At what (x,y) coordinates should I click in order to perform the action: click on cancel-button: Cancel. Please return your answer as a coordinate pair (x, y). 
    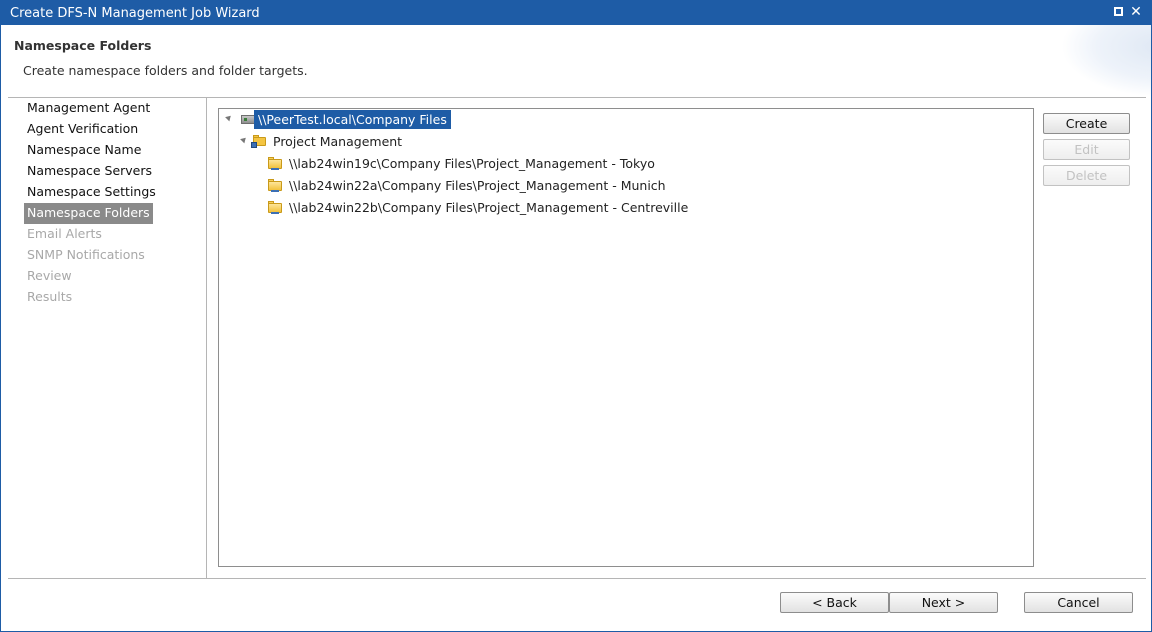
    Looking at the image, I should click on (1078, 602).